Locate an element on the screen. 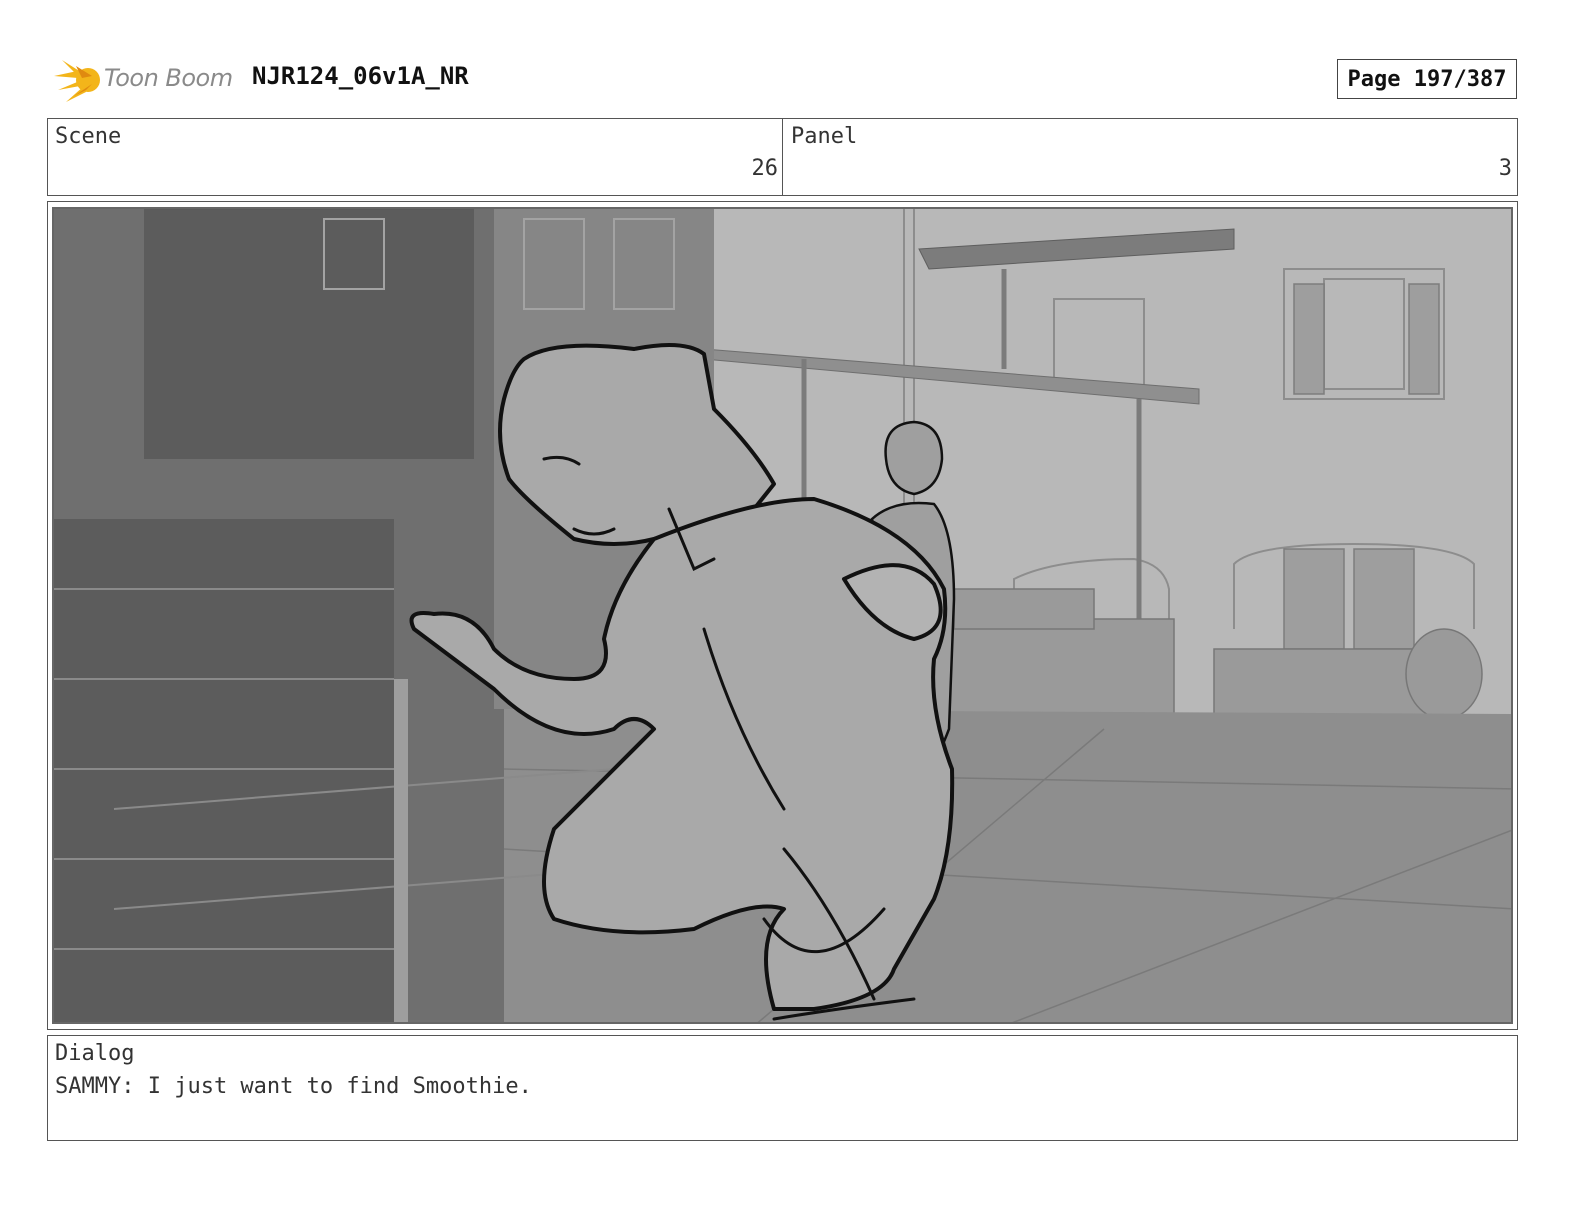  panel-number: 3 is located at coordinates (1505, 168).